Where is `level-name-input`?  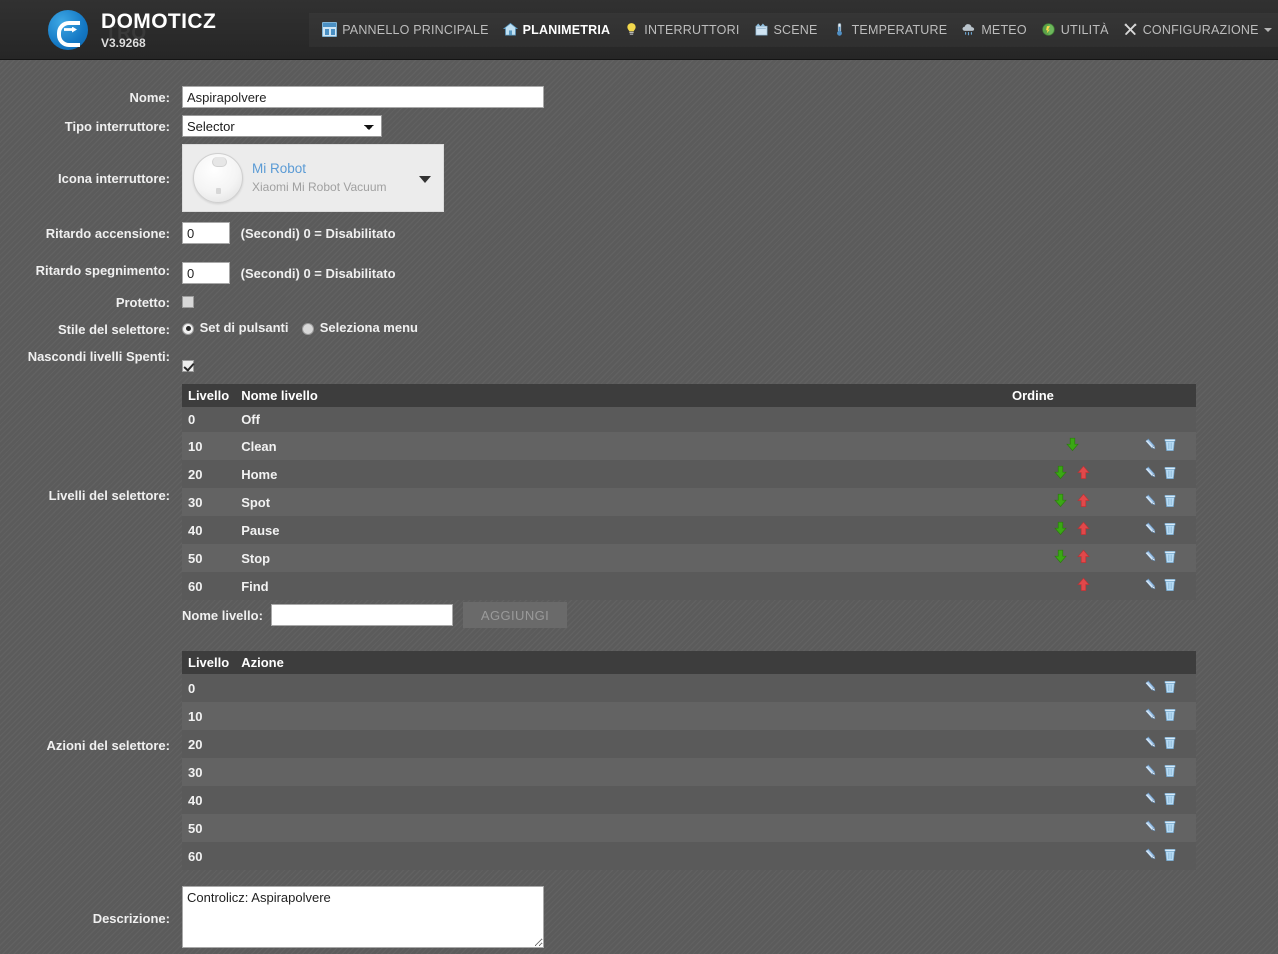
level-name-input is located at coordinates (361, 615).